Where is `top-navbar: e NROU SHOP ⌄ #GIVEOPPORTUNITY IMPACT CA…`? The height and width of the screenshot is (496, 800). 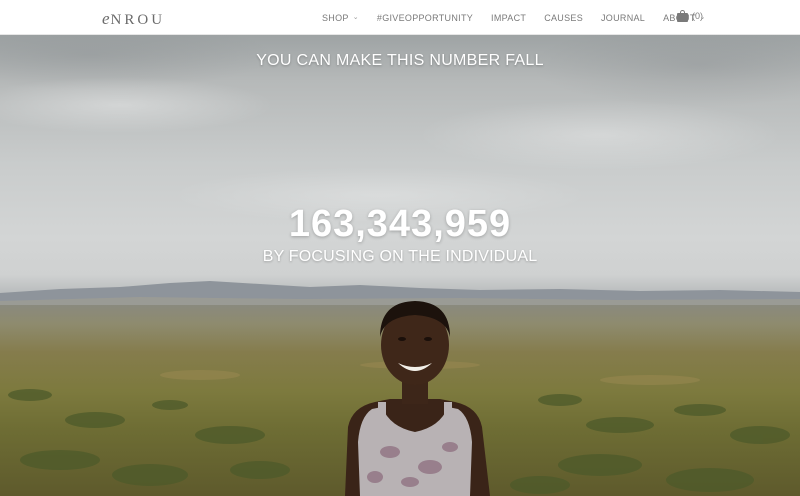
top-navbar: e NROU SHOP ⌄ #GIVEOPPORTUNITY IMPACT CA… is located at coordinates (400, 17).